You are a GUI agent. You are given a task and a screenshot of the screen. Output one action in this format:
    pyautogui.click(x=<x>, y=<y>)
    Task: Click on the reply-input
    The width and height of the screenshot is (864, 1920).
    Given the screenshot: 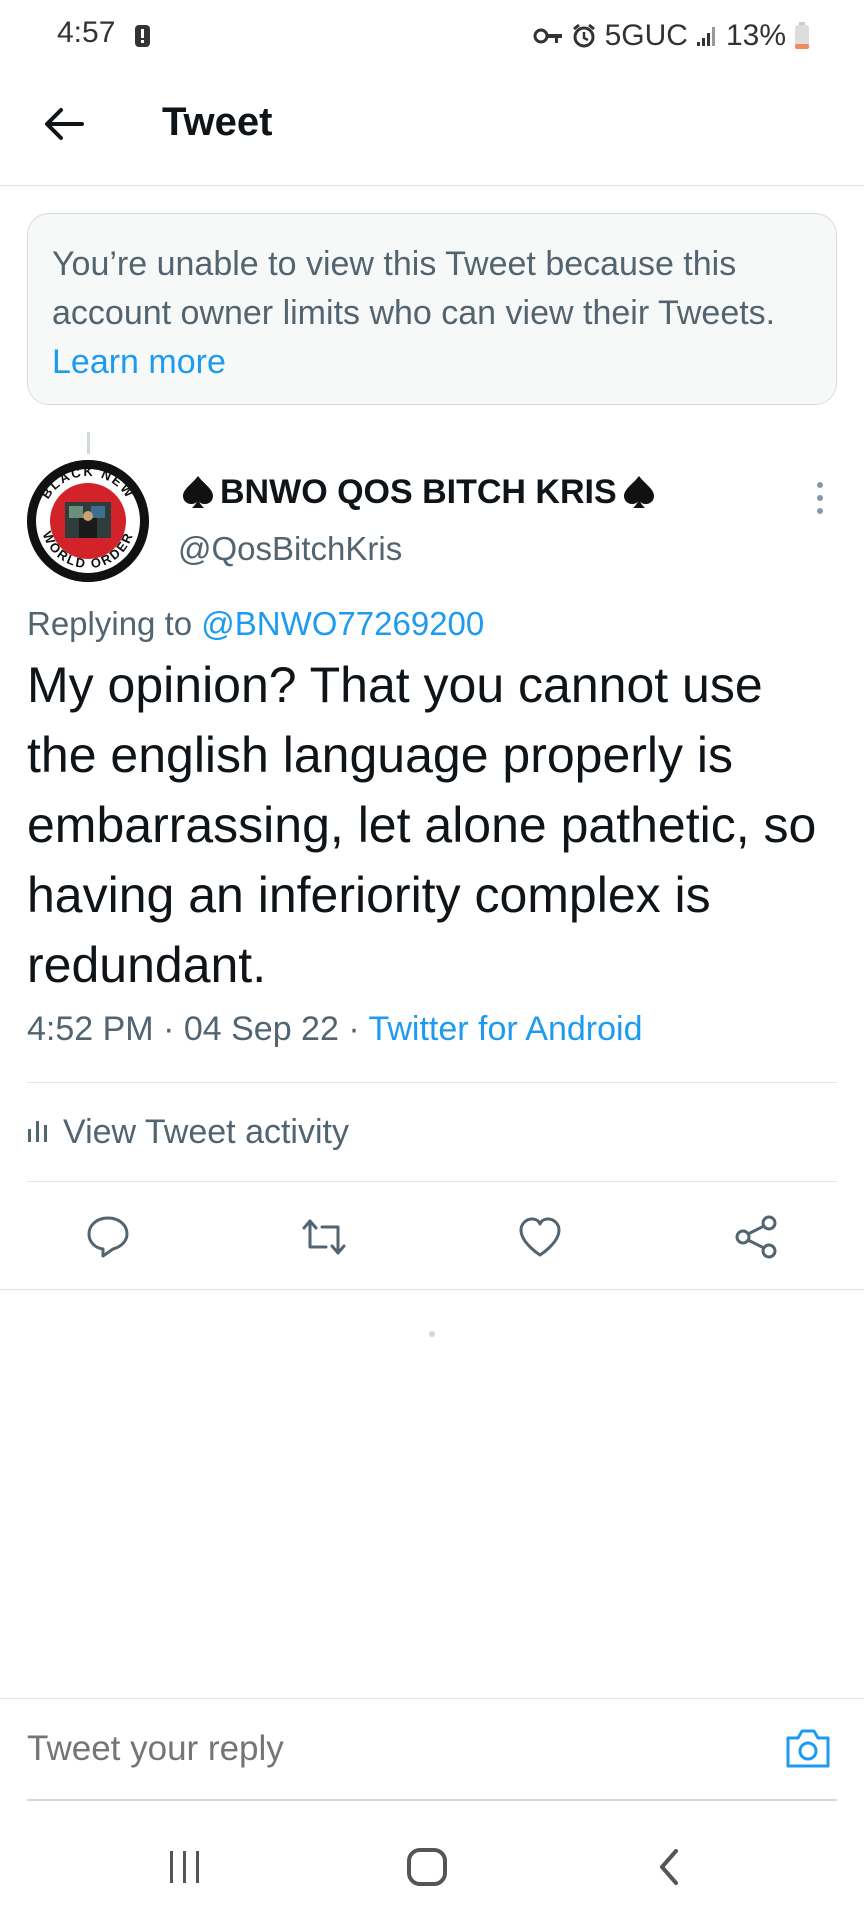 What is the action you would take?
    pyautogui.click(x=252, y=1749)
    